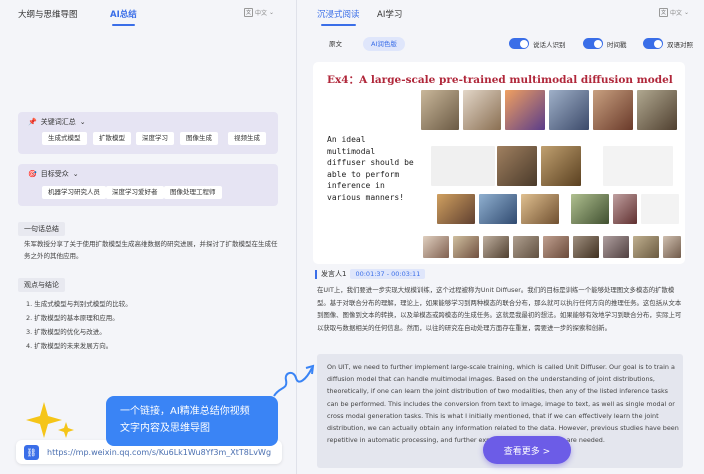 The height and width of the screenshot is (474, 704). I want to click on timestamp-label: 时间戳, so click(617, 45).